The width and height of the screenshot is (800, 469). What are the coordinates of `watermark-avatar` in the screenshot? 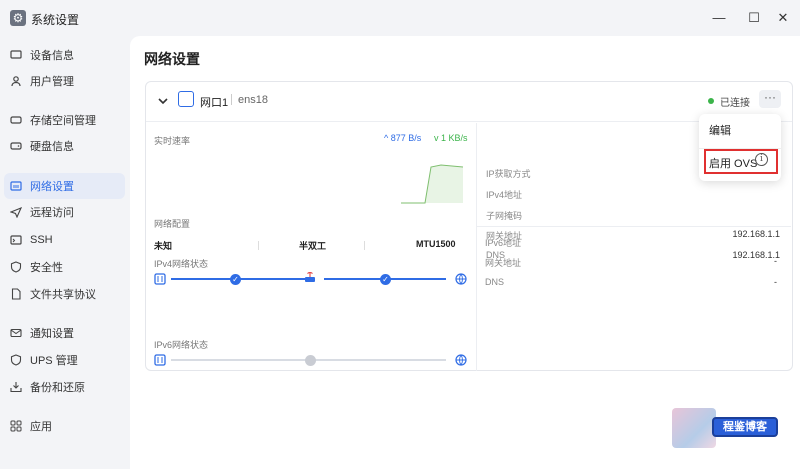 It's located at (694, 428).